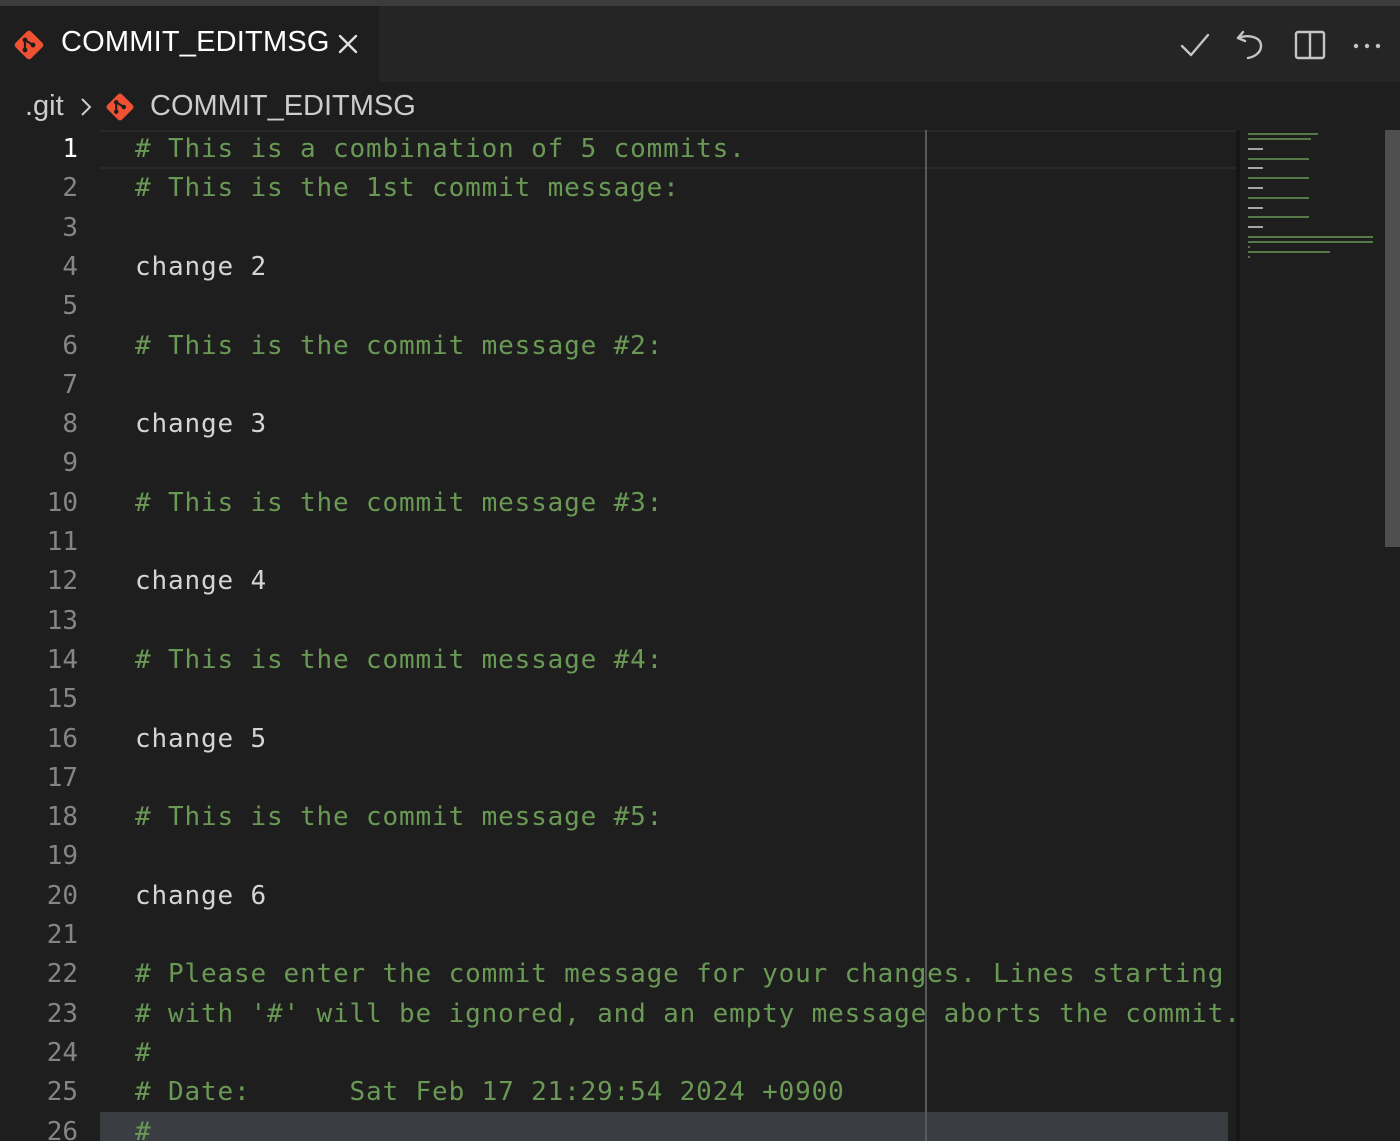  What do you see at coordinates (62, 777) in the screenshot?
I see `line-number: 17` at bounding box center [62, 777].